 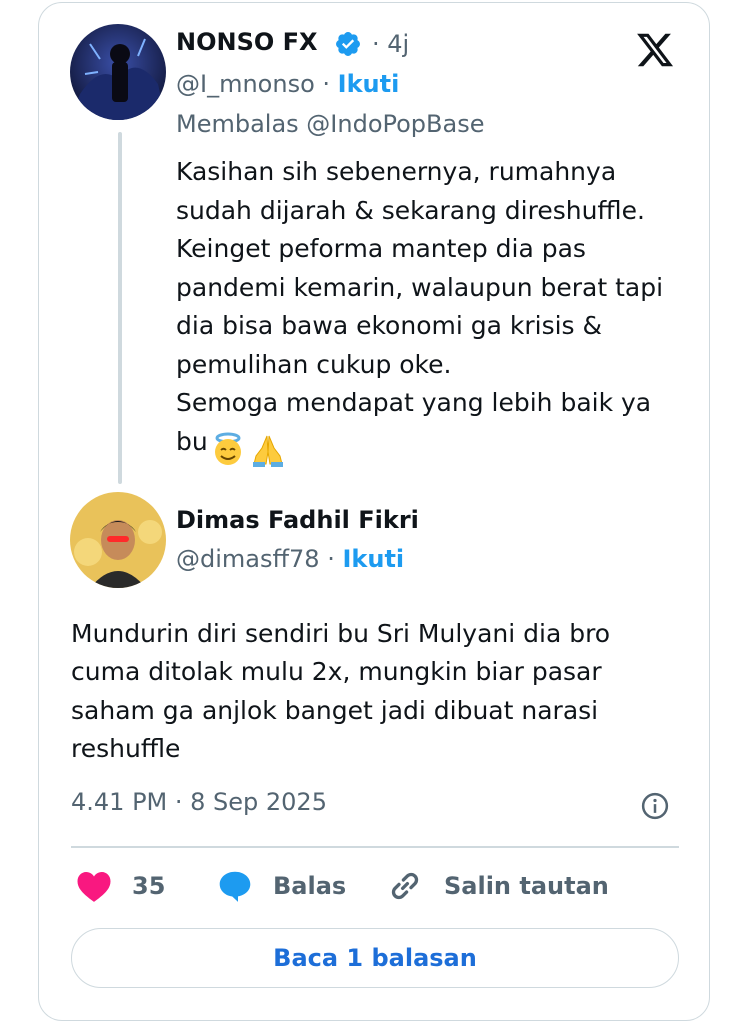 I want to click on folded-hands-icon, so click(x=268, y=451).